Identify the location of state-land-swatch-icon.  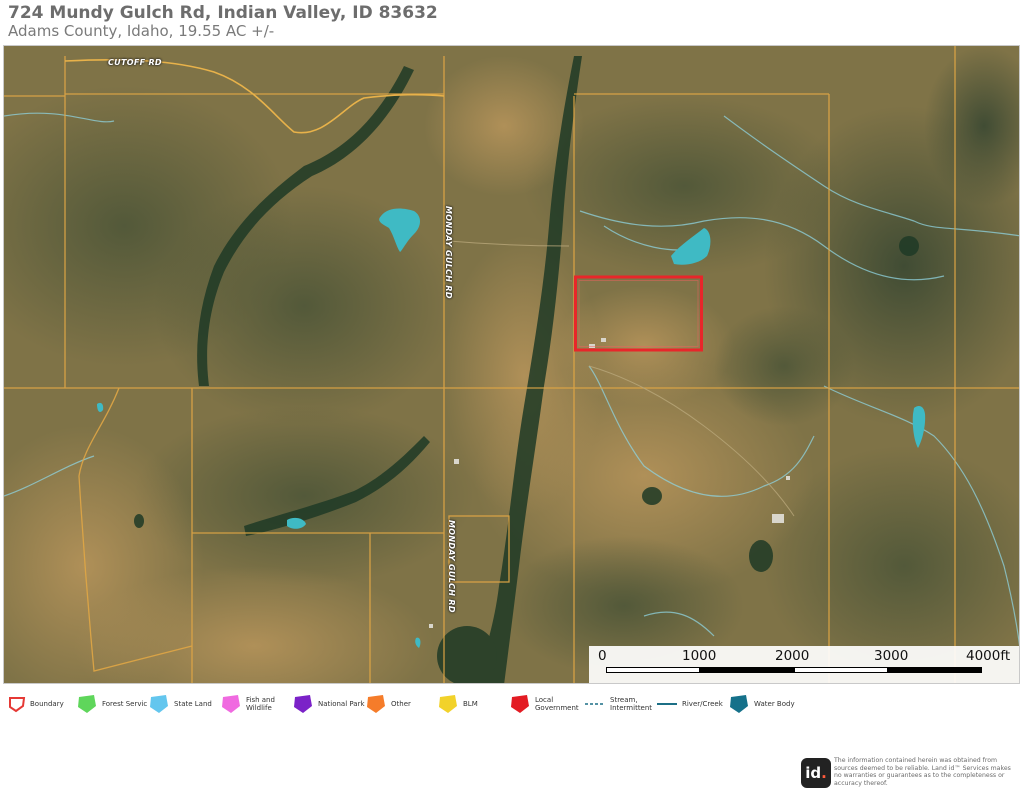
(159, 704).